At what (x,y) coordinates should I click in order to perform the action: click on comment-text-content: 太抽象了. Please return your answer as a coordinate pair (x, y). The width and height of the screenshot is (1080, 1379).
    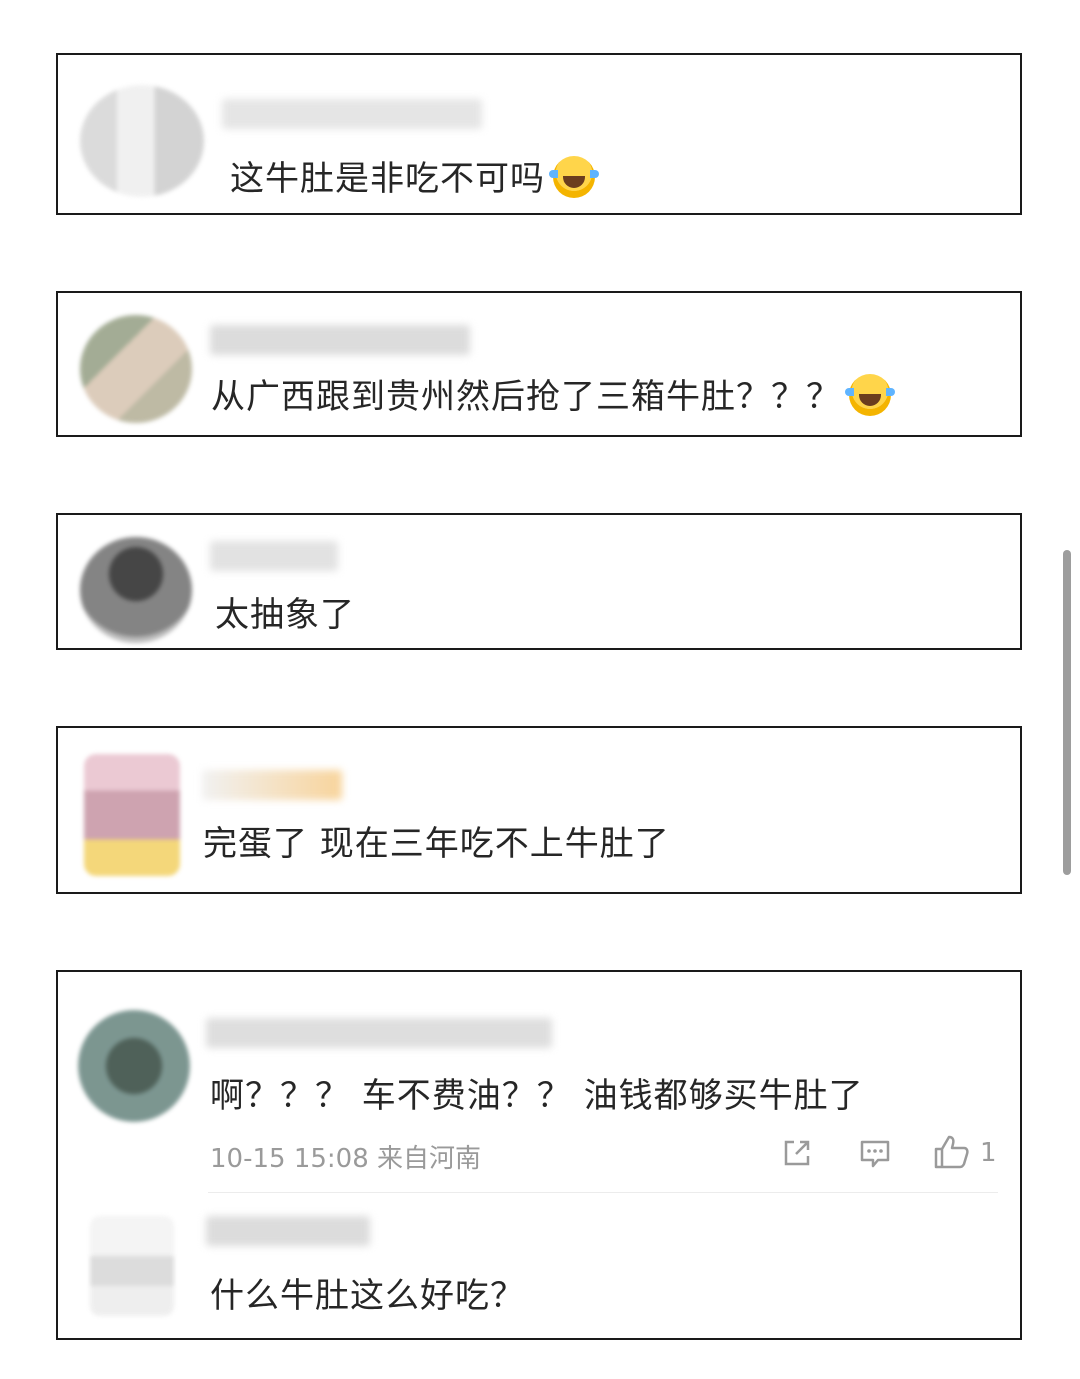
    Looking at the image, I should click on (285, 615).